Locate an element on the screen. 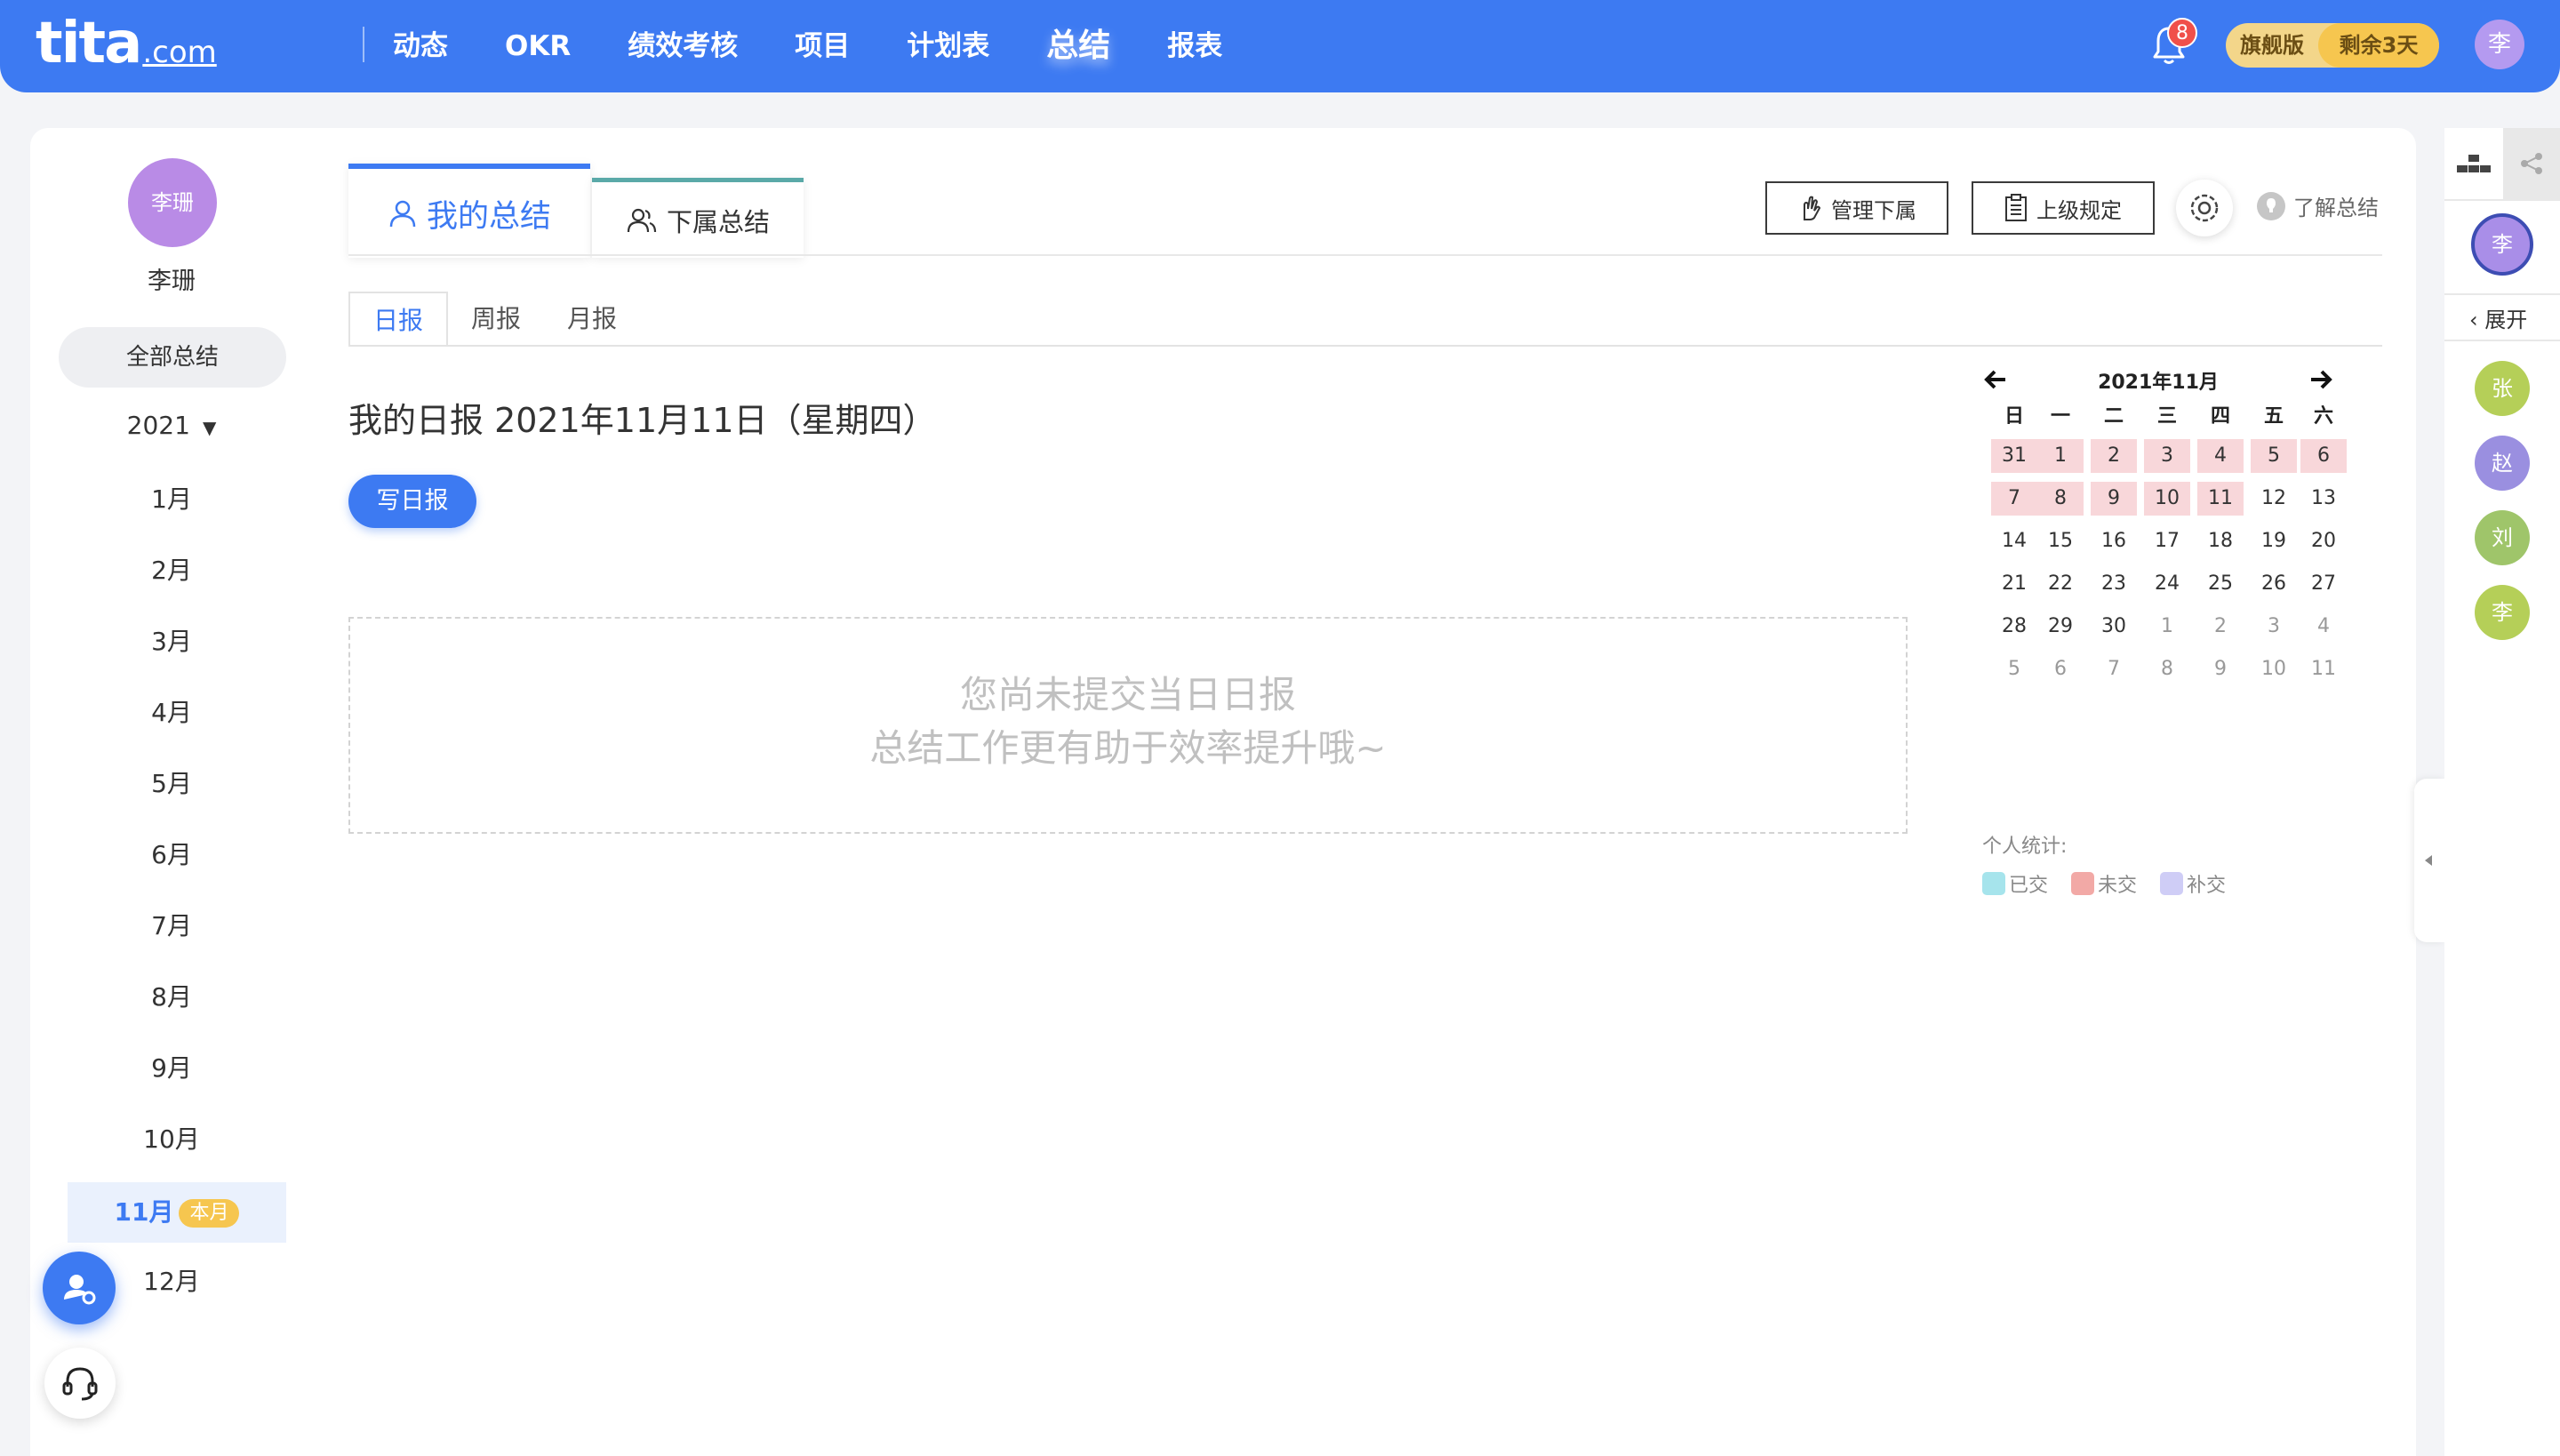 The width and height of the screenshot is (2560, 1456). superior-rules-button: 上级规定 is located at coordinates (2063, 208).